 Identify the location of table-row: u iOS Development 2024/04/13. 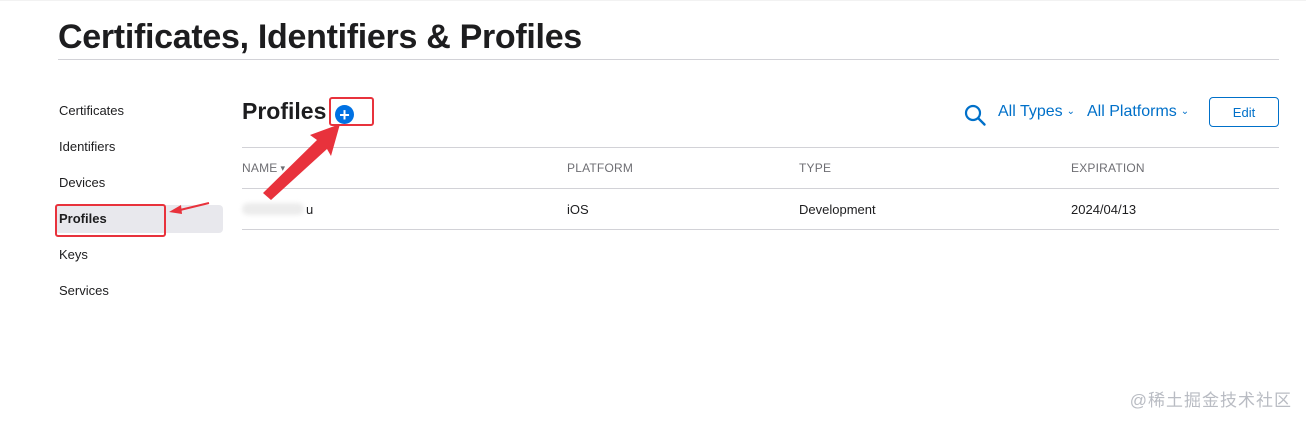
(760, 209).